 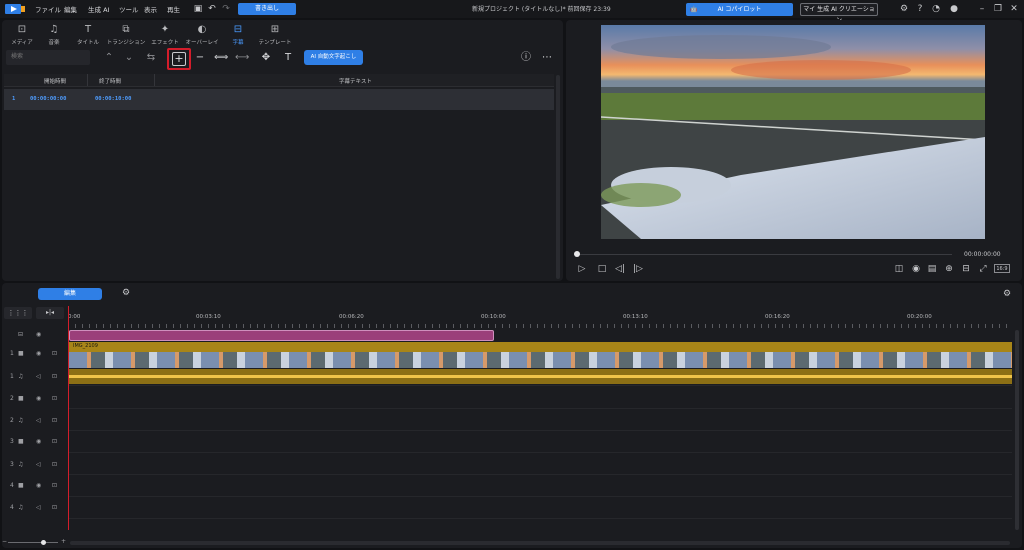 What do you see at coordinates (1014, 9) in the screenshot?
I see `close-icon: ✕` at bounding box center [1014, 9].